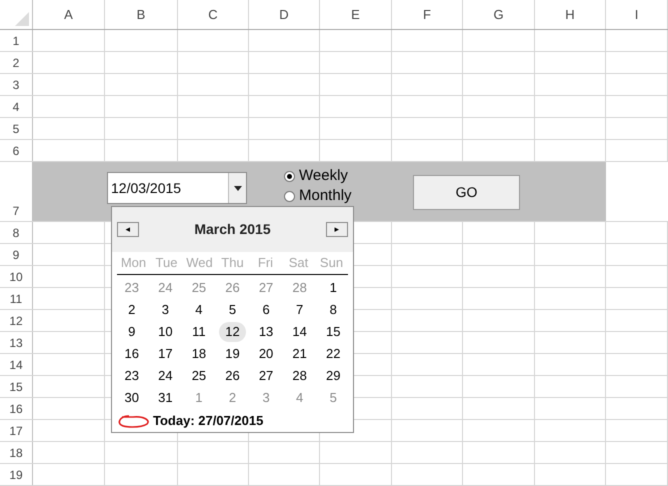 The width and height of the screenshot is (668, 486). I want to click on radio-option: Weekly, so click(316, 176).